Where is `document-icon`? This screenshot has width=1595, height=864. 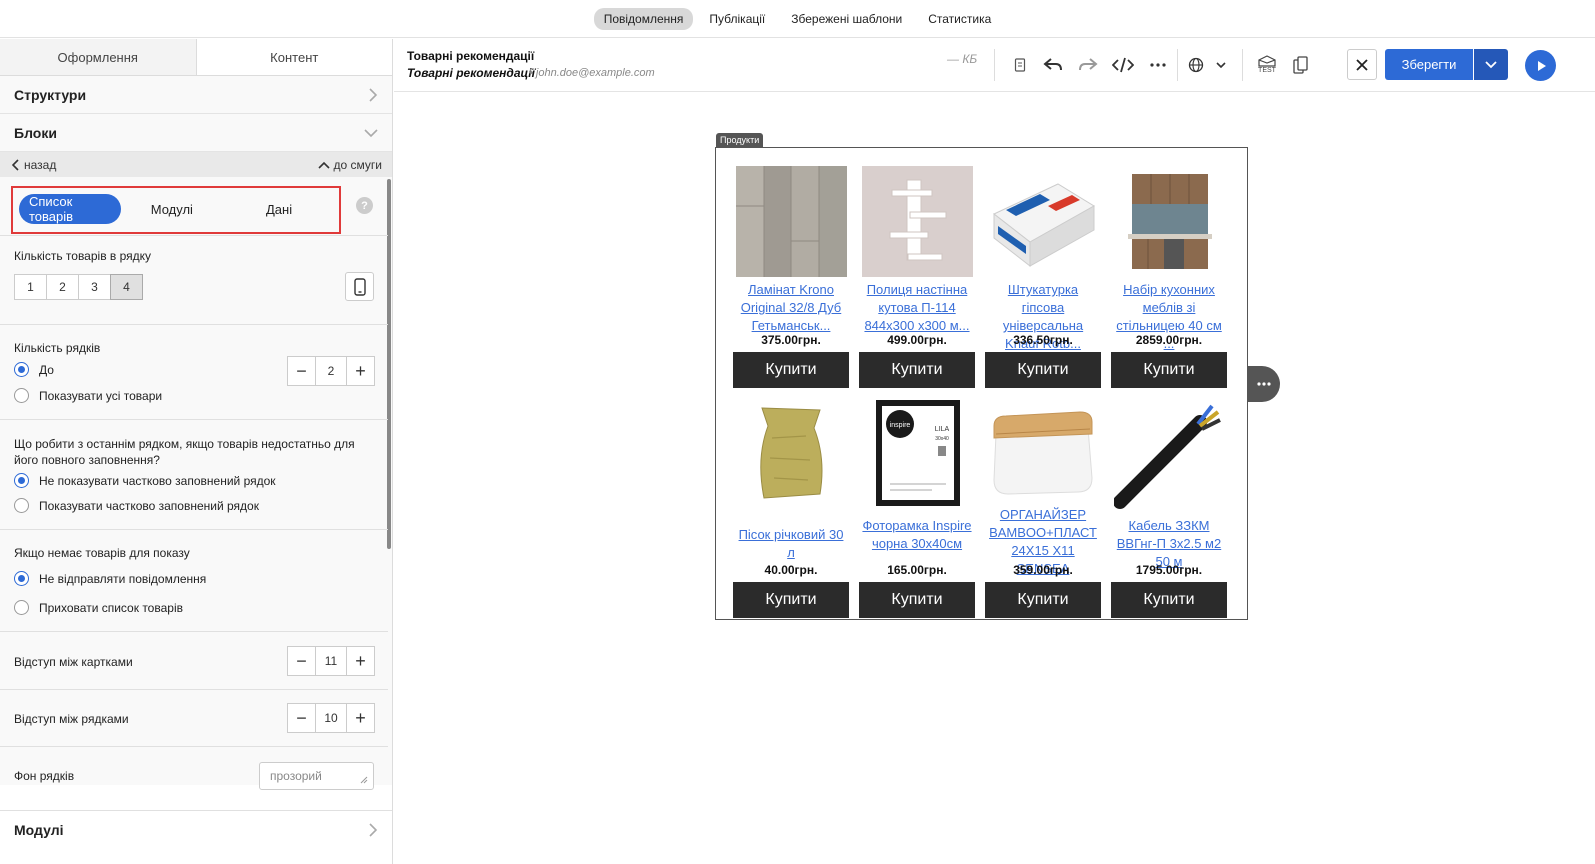 document-icon is located at coordinates (1020, 65).